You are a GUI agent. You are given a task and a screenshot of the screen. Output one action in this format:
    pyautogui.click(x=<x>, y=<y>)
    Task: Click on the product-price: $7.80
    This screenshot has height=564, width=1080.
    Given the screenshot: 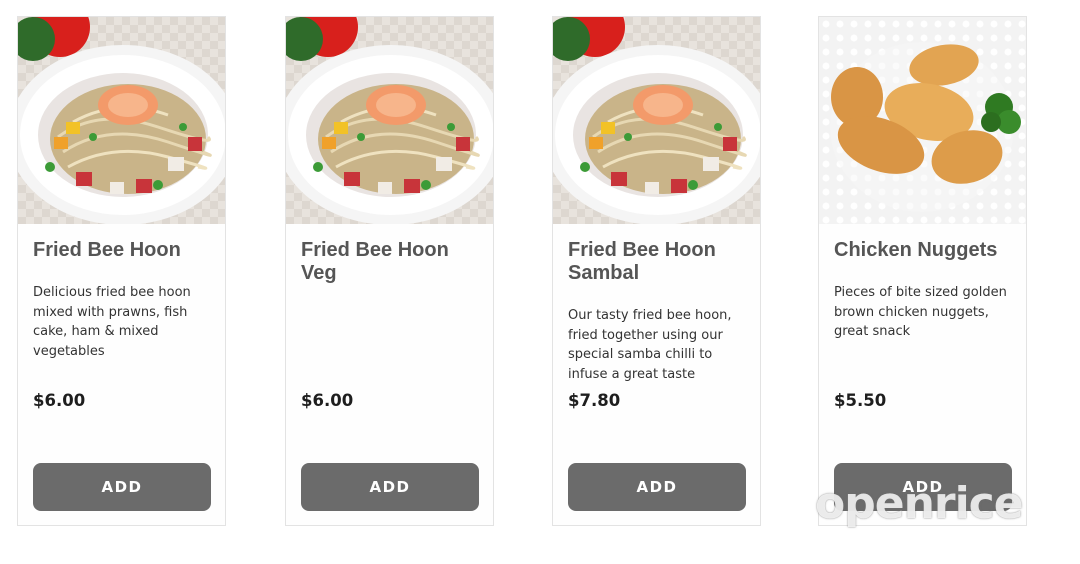 What is the action you would take?
    pyautogui.click(x=594, y=400)
    